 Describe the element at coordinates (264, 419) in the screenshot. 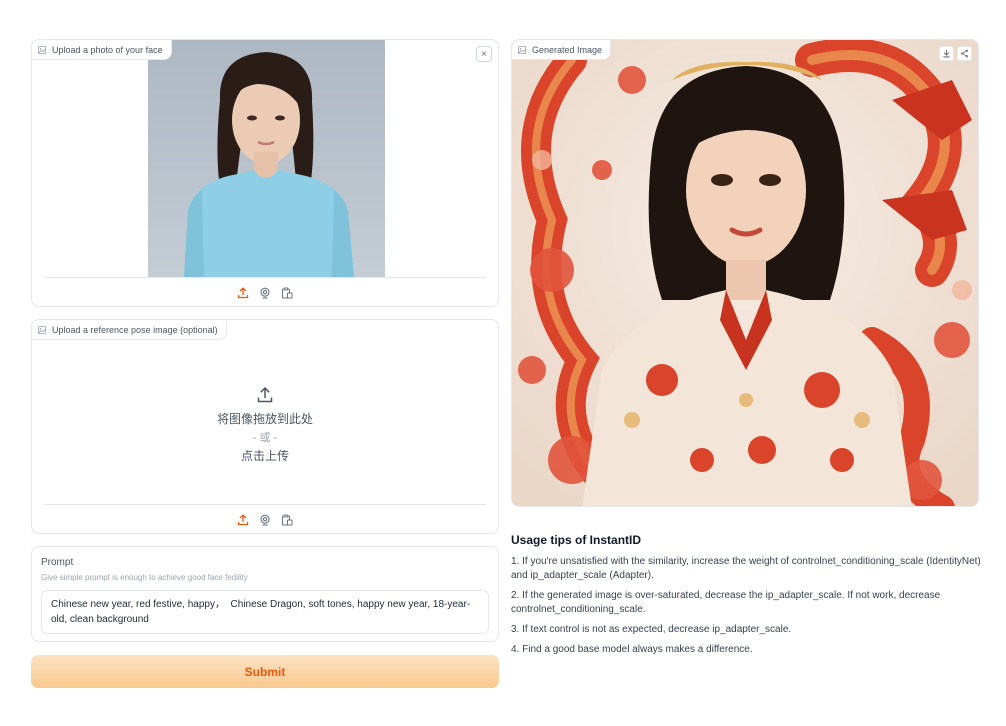

I see `drop-text: 将图像拖放到此处` at that location.